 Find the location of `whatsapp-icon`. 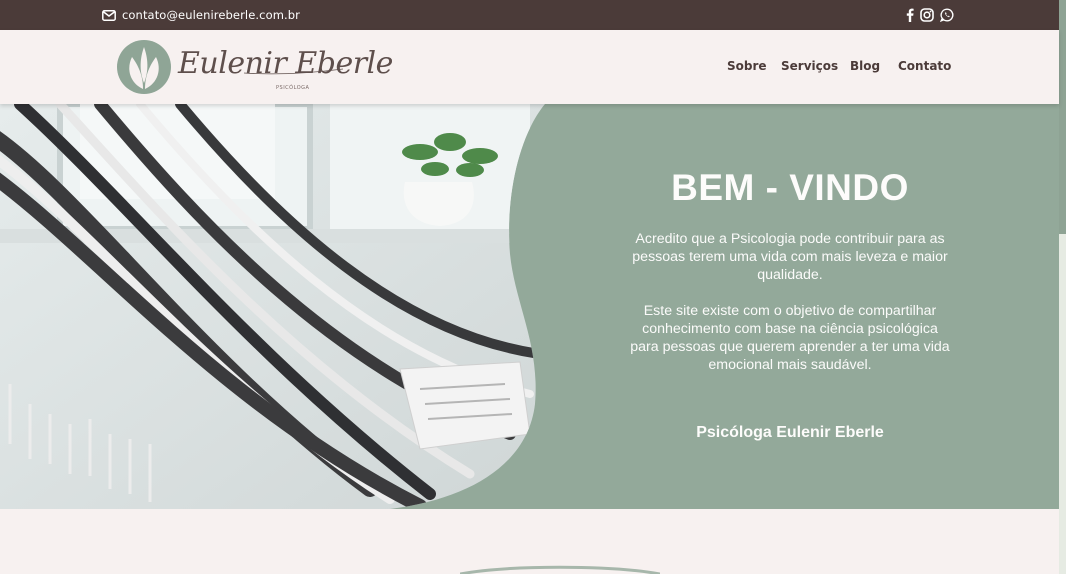

whatsapp-icon is located at coordinates (947, 15).